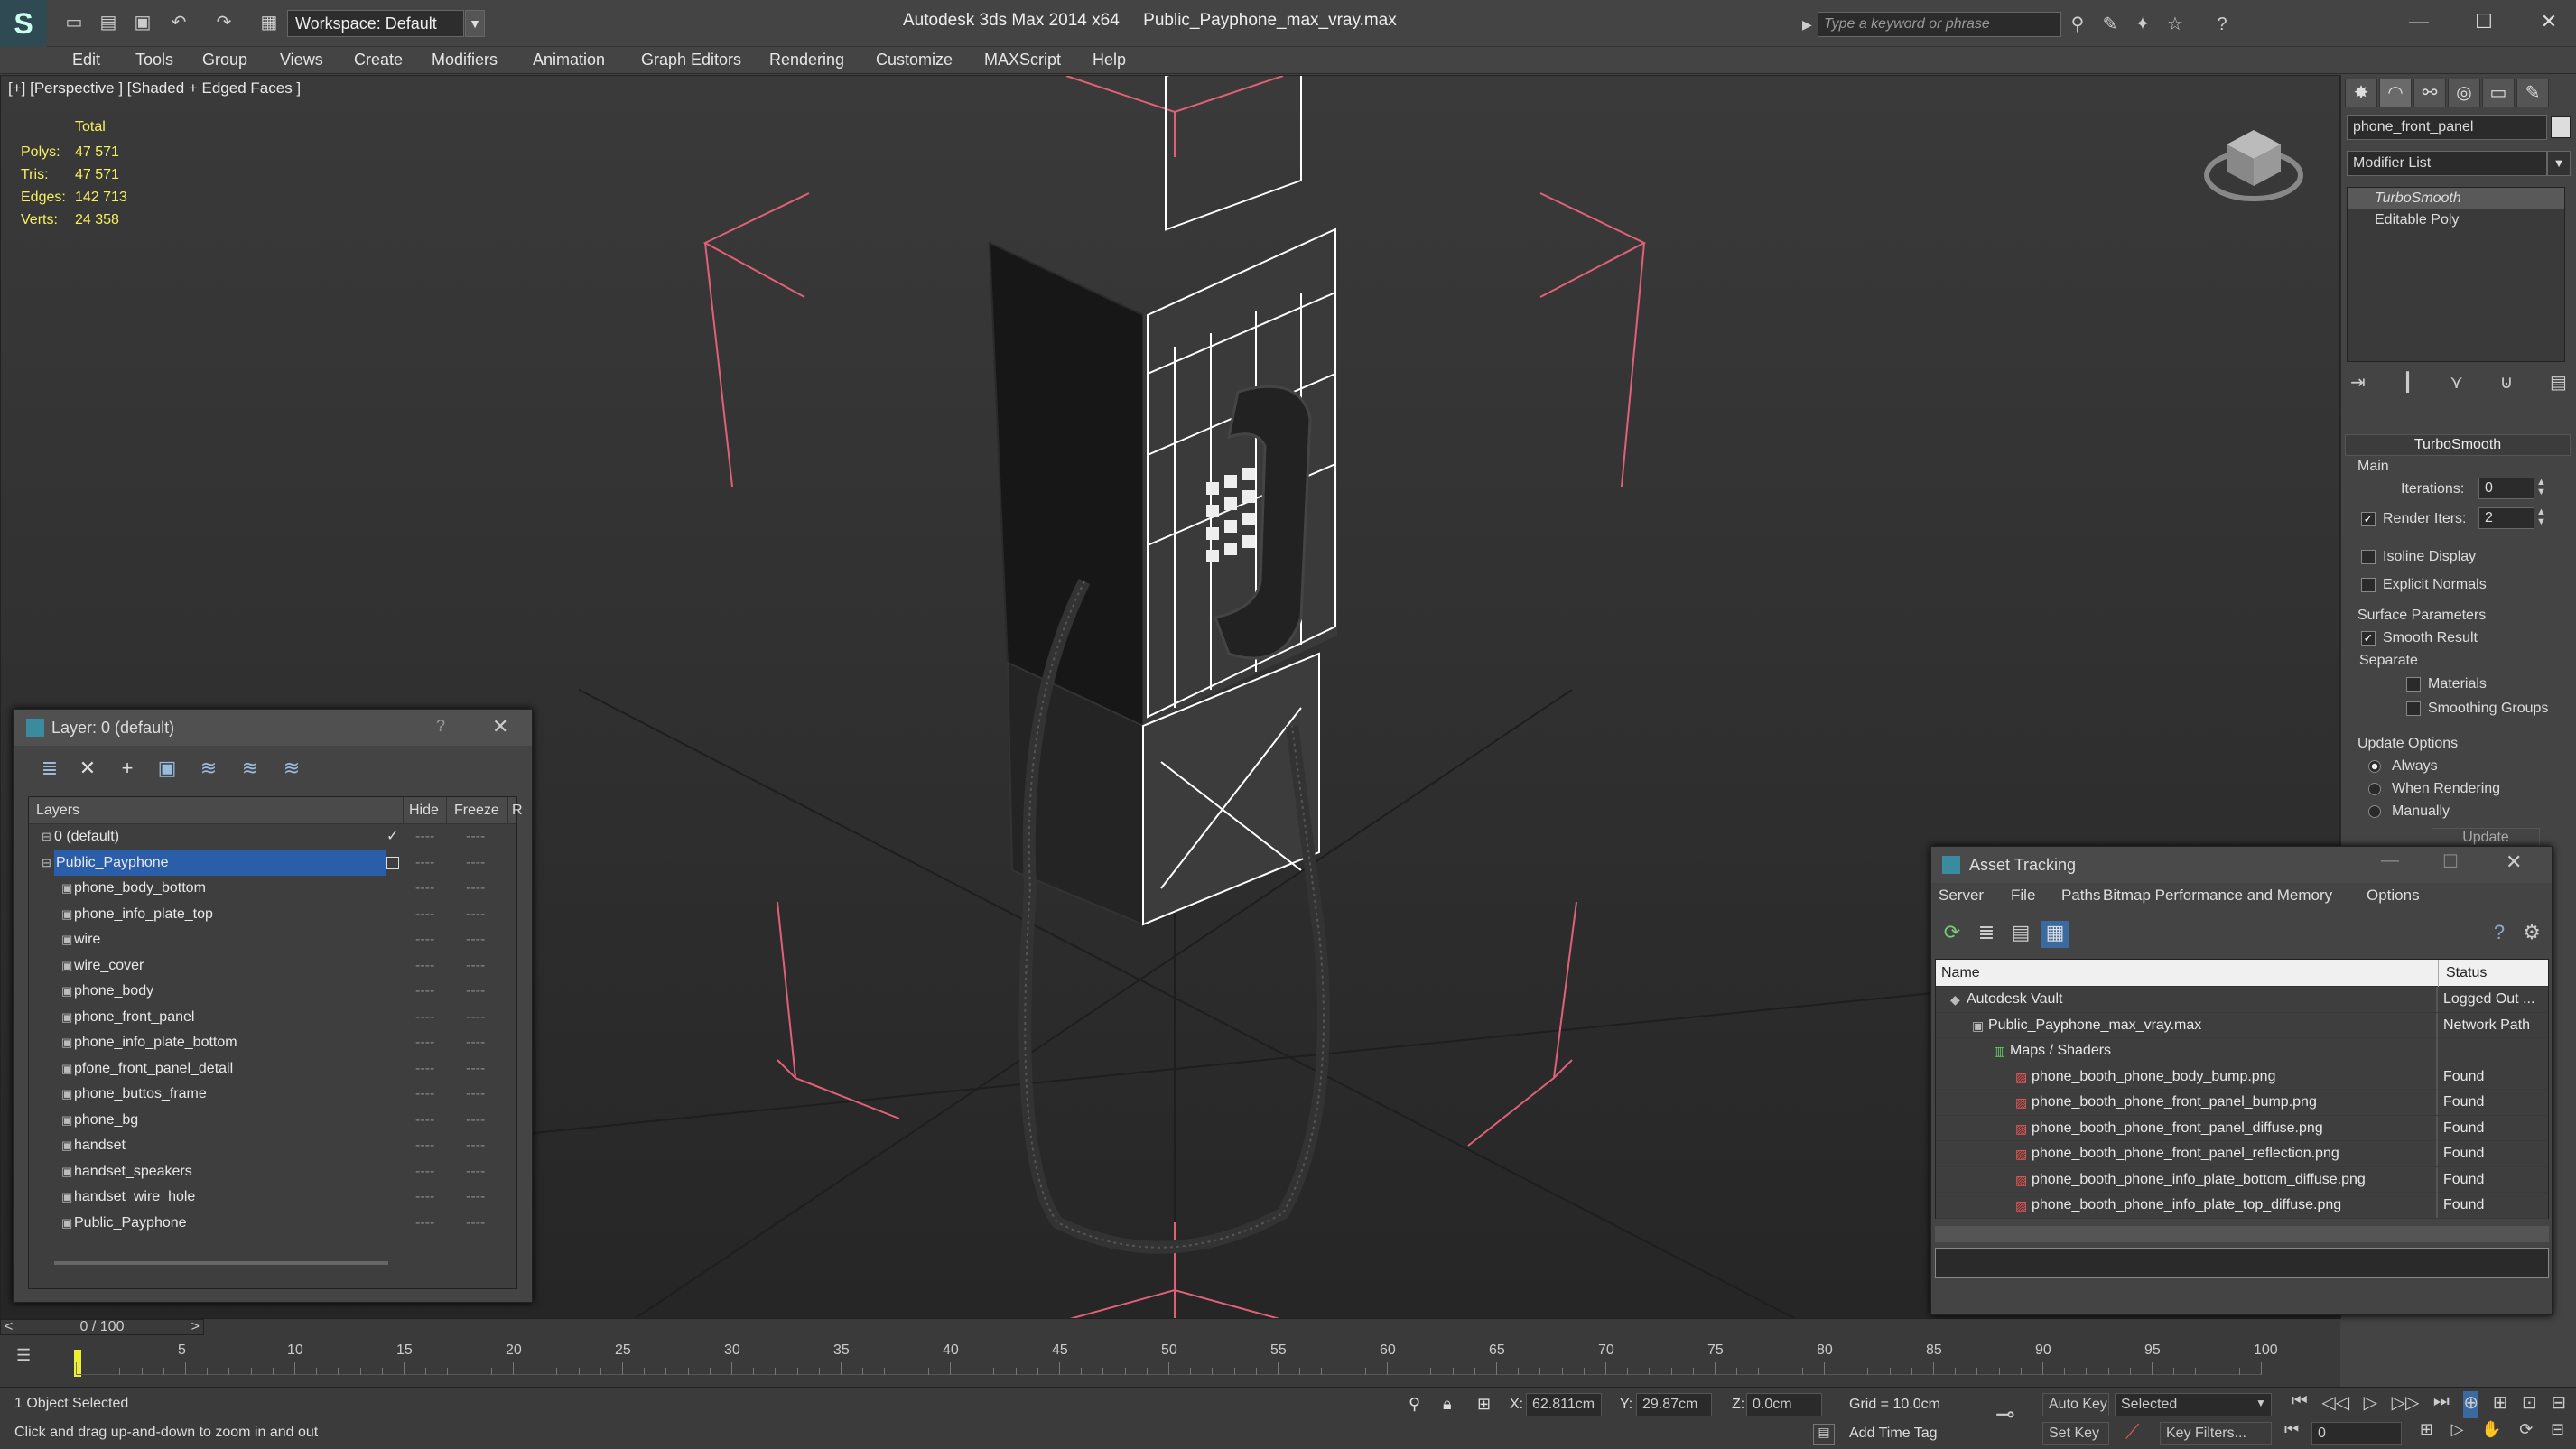  I want to click on stack-item-editable-poly: Editable Poly, so click(2456, 220).